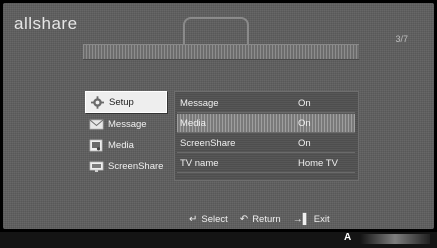 The height and width of the screenshot is (248, 437). I want to click on setting-row-media: Media On, so click(266, 123).